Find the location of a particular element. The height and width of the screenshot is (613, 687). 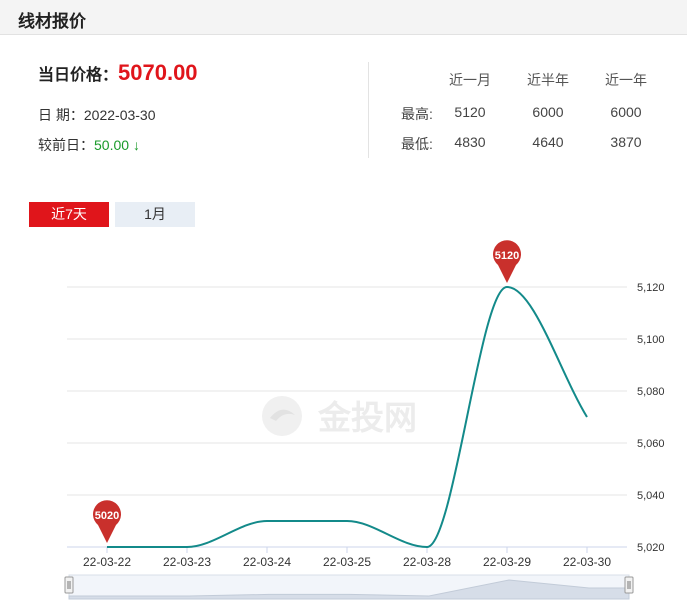

x-tick-label: 22-03-30 is located at coordinates (587, 562).